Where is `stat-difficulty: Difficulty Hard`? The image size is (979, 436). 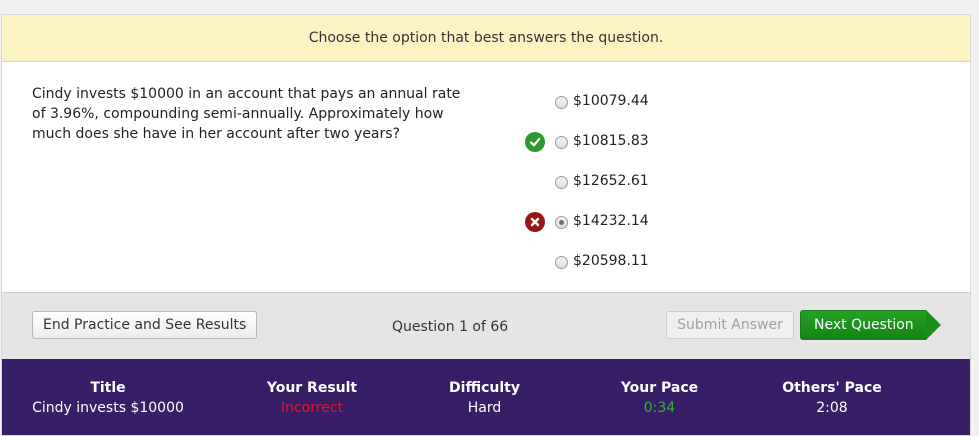 stat-difficulty: Difficulty Hard is located at coordinates (484, 398).